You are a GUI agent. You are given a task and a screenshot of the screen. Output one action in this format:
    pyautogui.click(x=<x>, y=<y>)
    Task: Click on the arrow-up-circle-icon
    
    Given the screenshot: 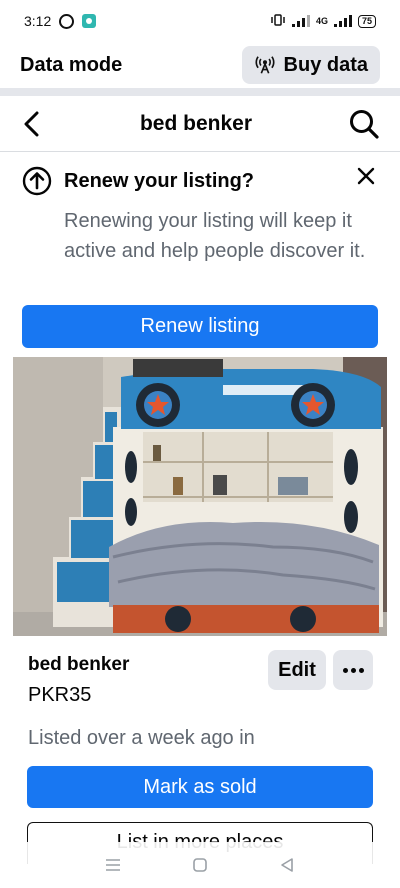 What is the action you would take?
    pyautogui.click(x=37, y=181)
    